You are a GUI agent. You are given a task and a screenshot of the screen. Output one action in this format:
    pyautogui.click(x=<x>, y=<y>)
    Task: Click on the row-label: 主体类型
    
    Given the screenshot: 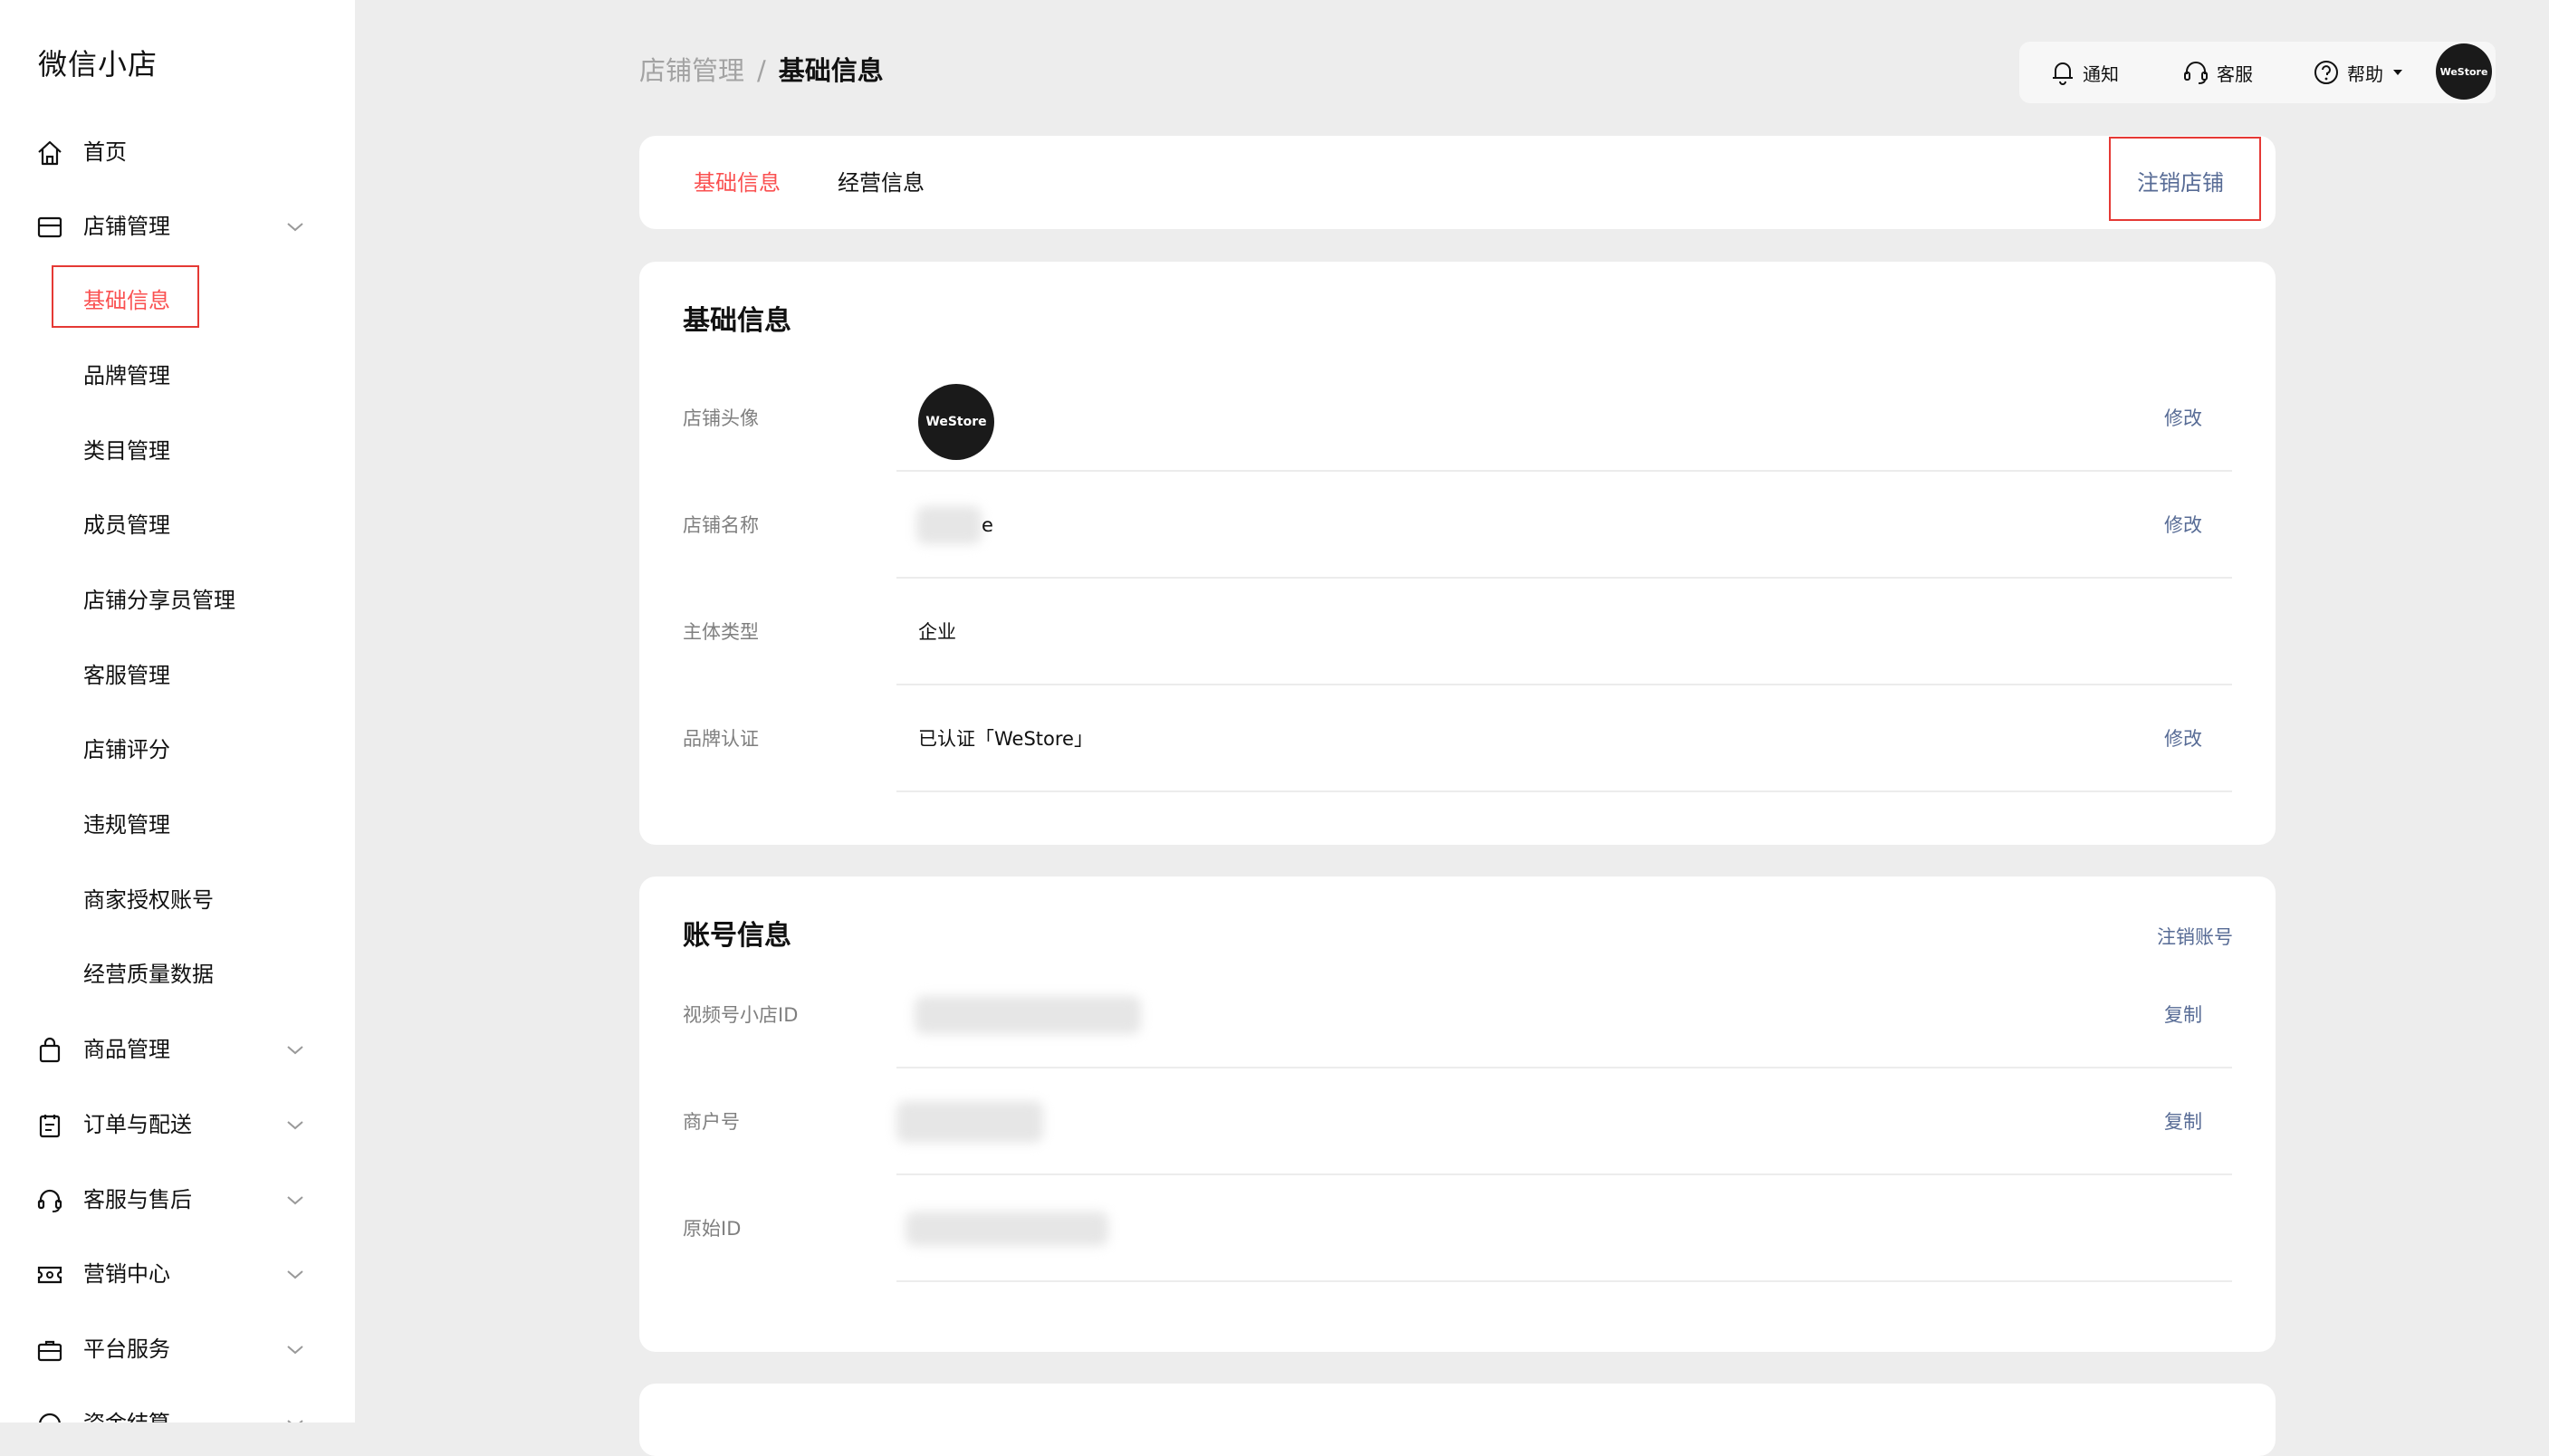 What is the action you would take?
    pyautogui.click(x=721, y=632)
    